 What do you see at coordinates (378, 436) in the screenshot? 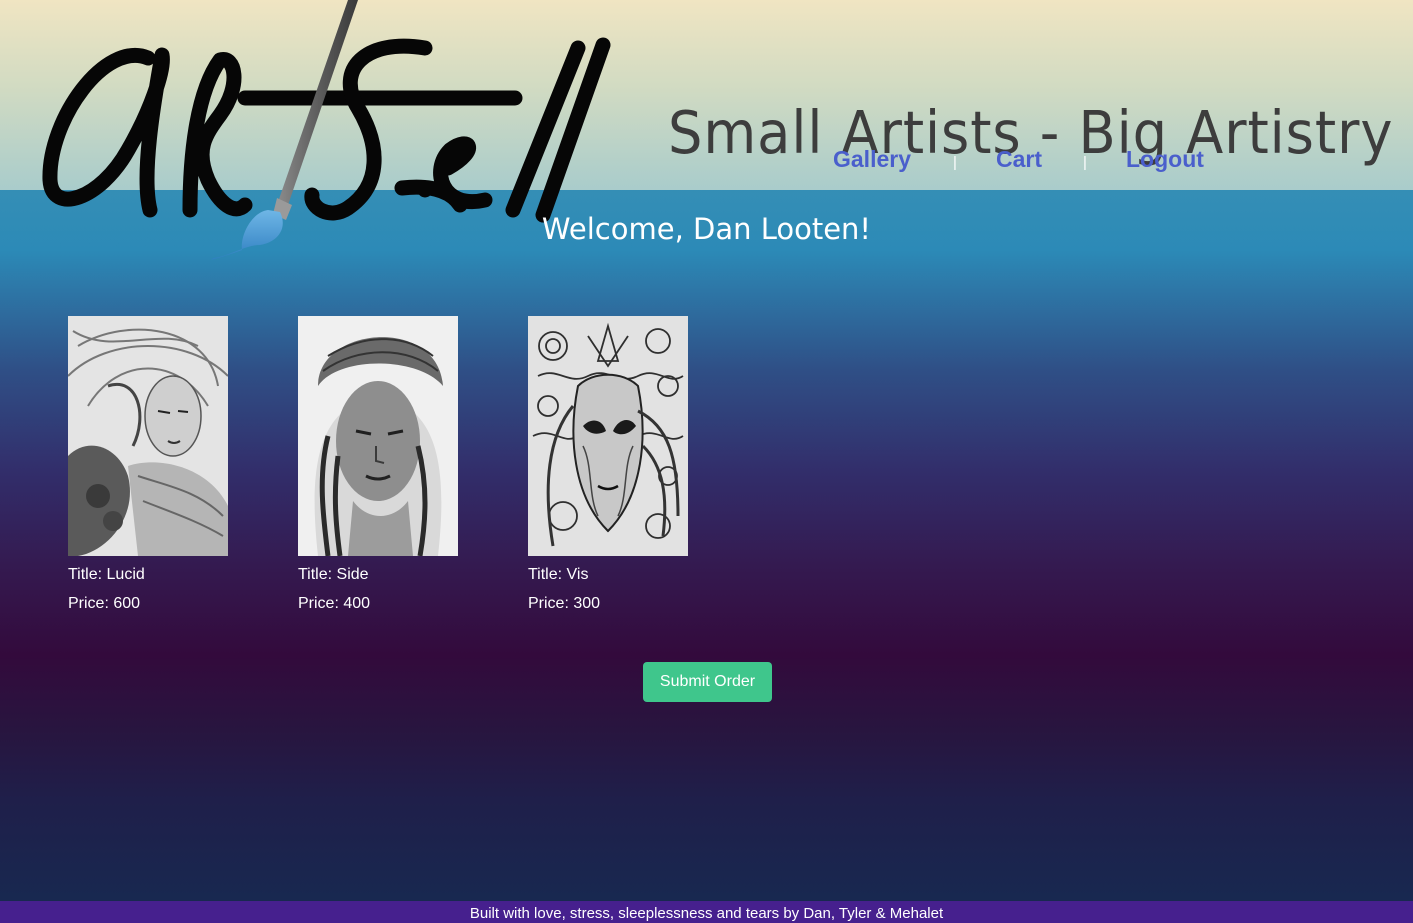
I see `artwork-image-side` at bounding box center [378, 436].